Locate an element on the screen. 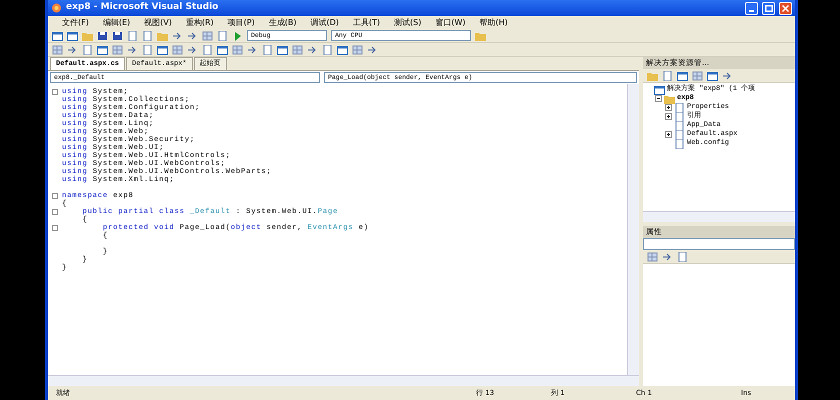 Image resolution: width=840 pixels, height=400 pixels. menu-item: 窗口(W) is located at coordinates (450, 22).